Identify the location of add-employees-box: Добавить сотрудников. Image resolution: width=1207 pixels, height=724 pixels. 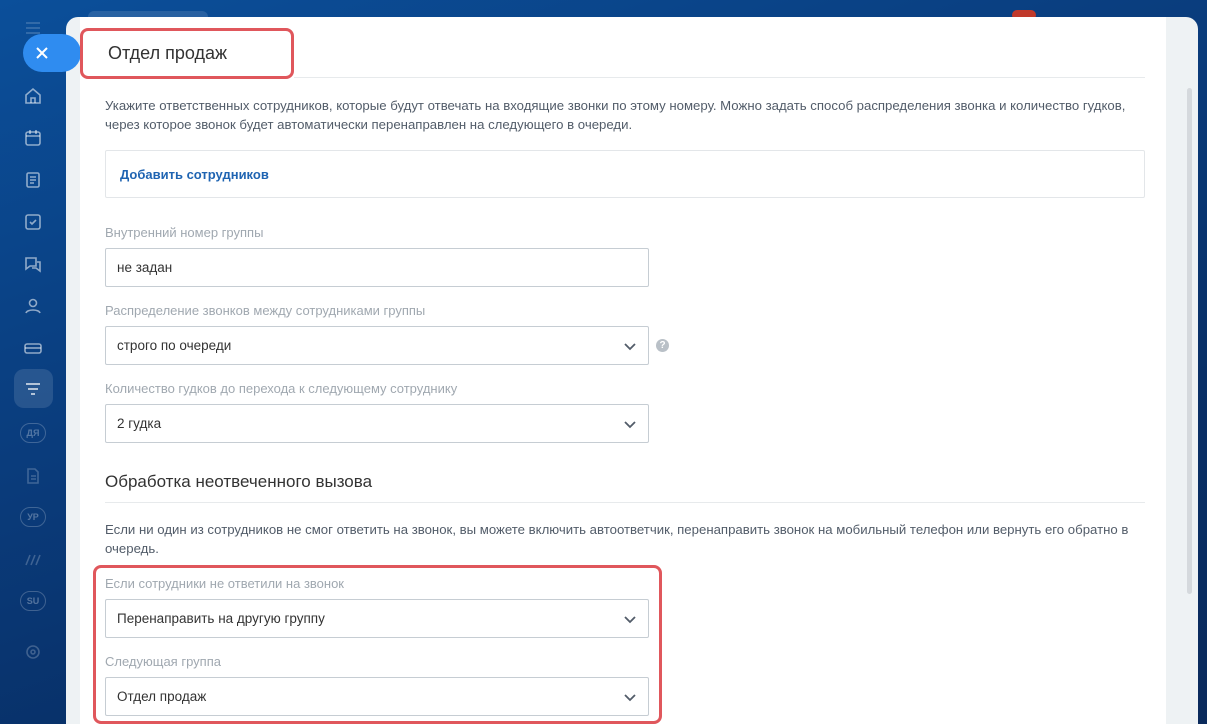
(625, 174).